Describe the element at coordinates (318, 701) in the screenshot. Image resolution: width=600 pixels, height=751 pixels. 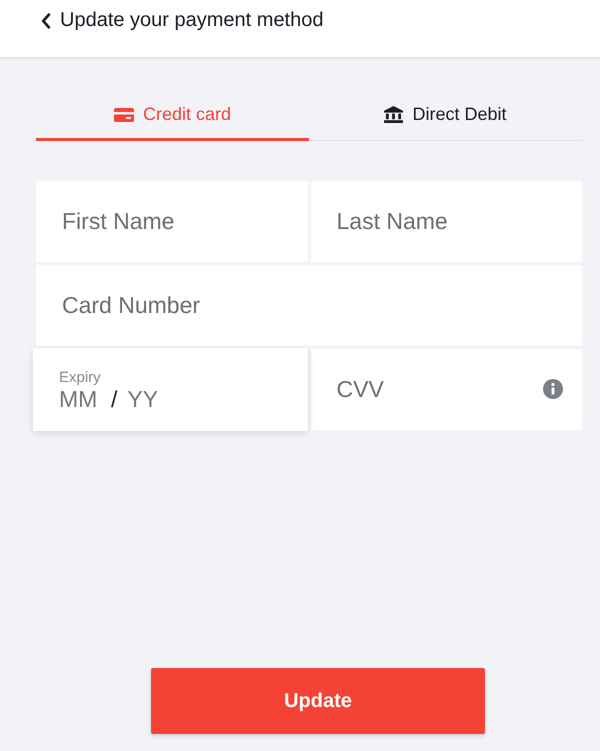
I see `update-button: Update` at that location.